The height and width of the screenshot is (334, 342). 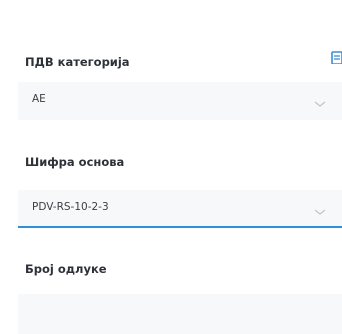 What do you see at coordinates (75, 162) in the screenshot?
I see `basis-code-label: Шифра основа` at bounding box center [75, 162].